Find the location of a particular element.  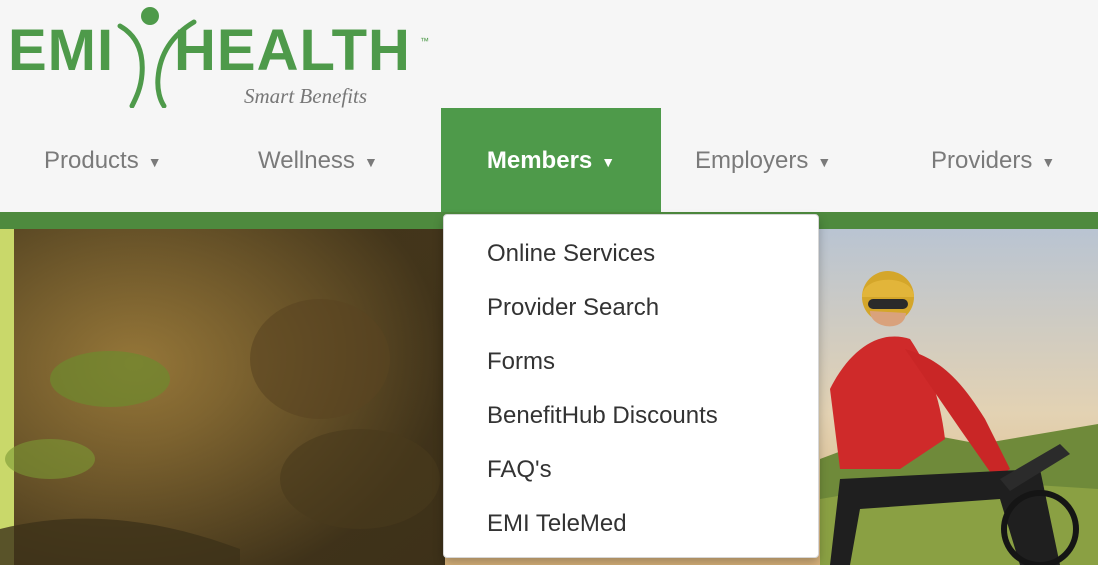

nav-providers: Providers ▼ is located at coordinates (993, 160).